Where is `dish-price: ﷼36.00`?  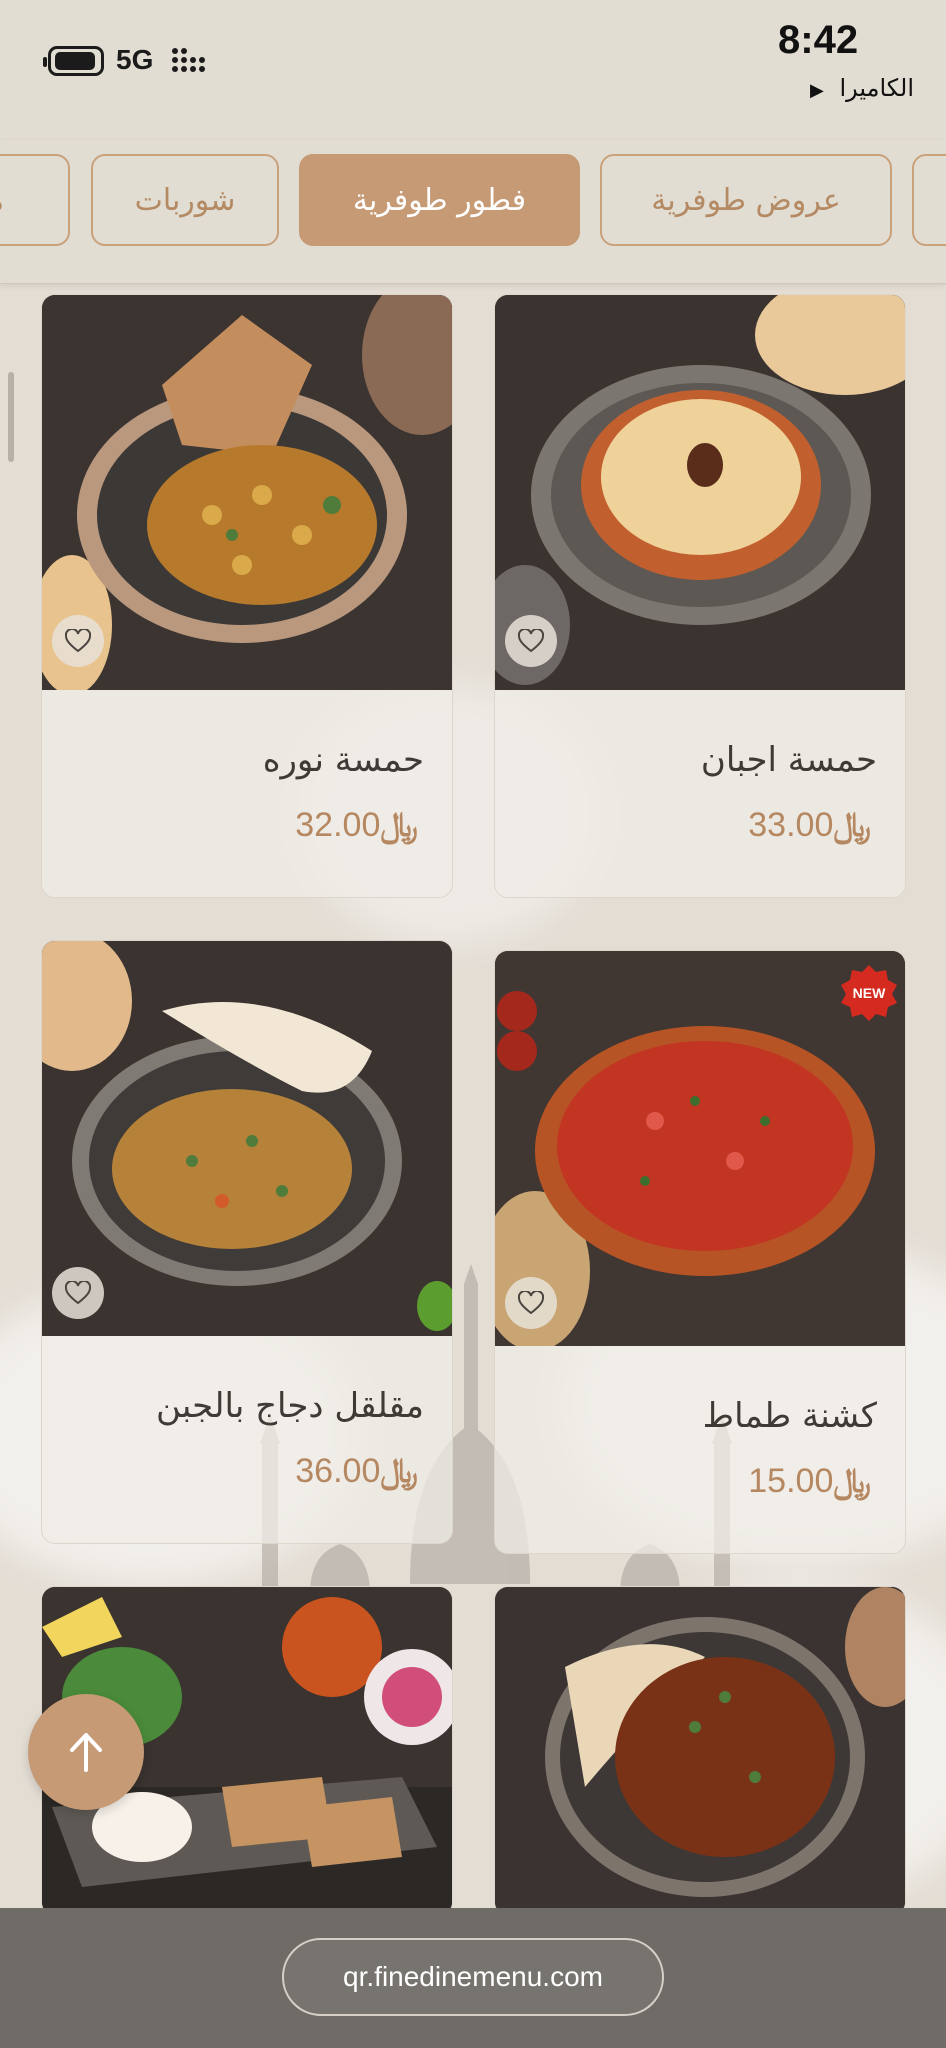 dish-price: ﷼36.00 is located at coordinates (359, 1471).